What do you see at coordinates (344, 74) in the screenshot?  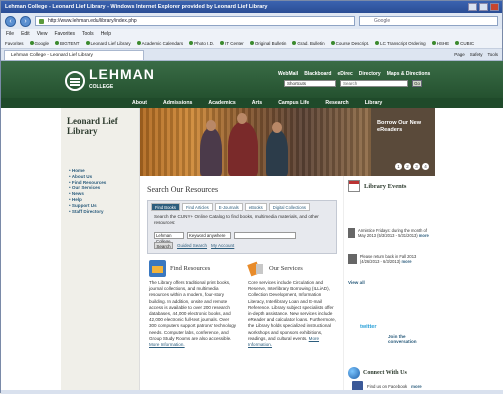 I see `link-edirec: eDirec` at bounding box center [344, 74].